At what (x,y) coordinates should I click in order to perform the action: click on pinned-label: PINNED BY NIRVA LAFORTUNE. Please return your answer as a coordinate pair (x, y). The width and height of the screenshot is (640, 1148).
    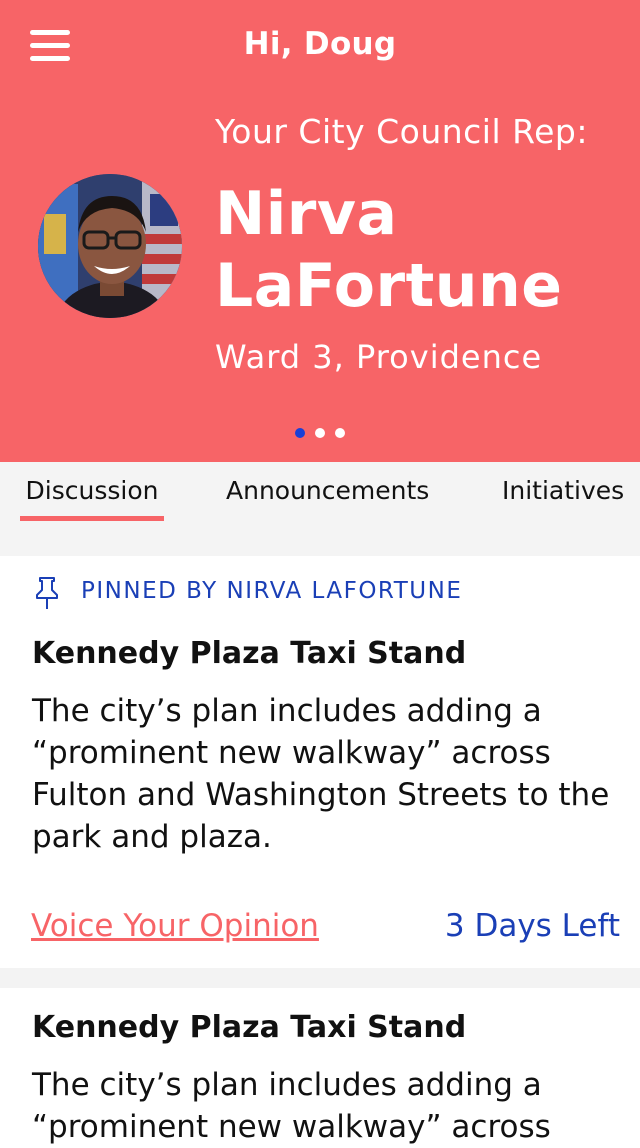
    Looking at the image, I should click on (272, 591).